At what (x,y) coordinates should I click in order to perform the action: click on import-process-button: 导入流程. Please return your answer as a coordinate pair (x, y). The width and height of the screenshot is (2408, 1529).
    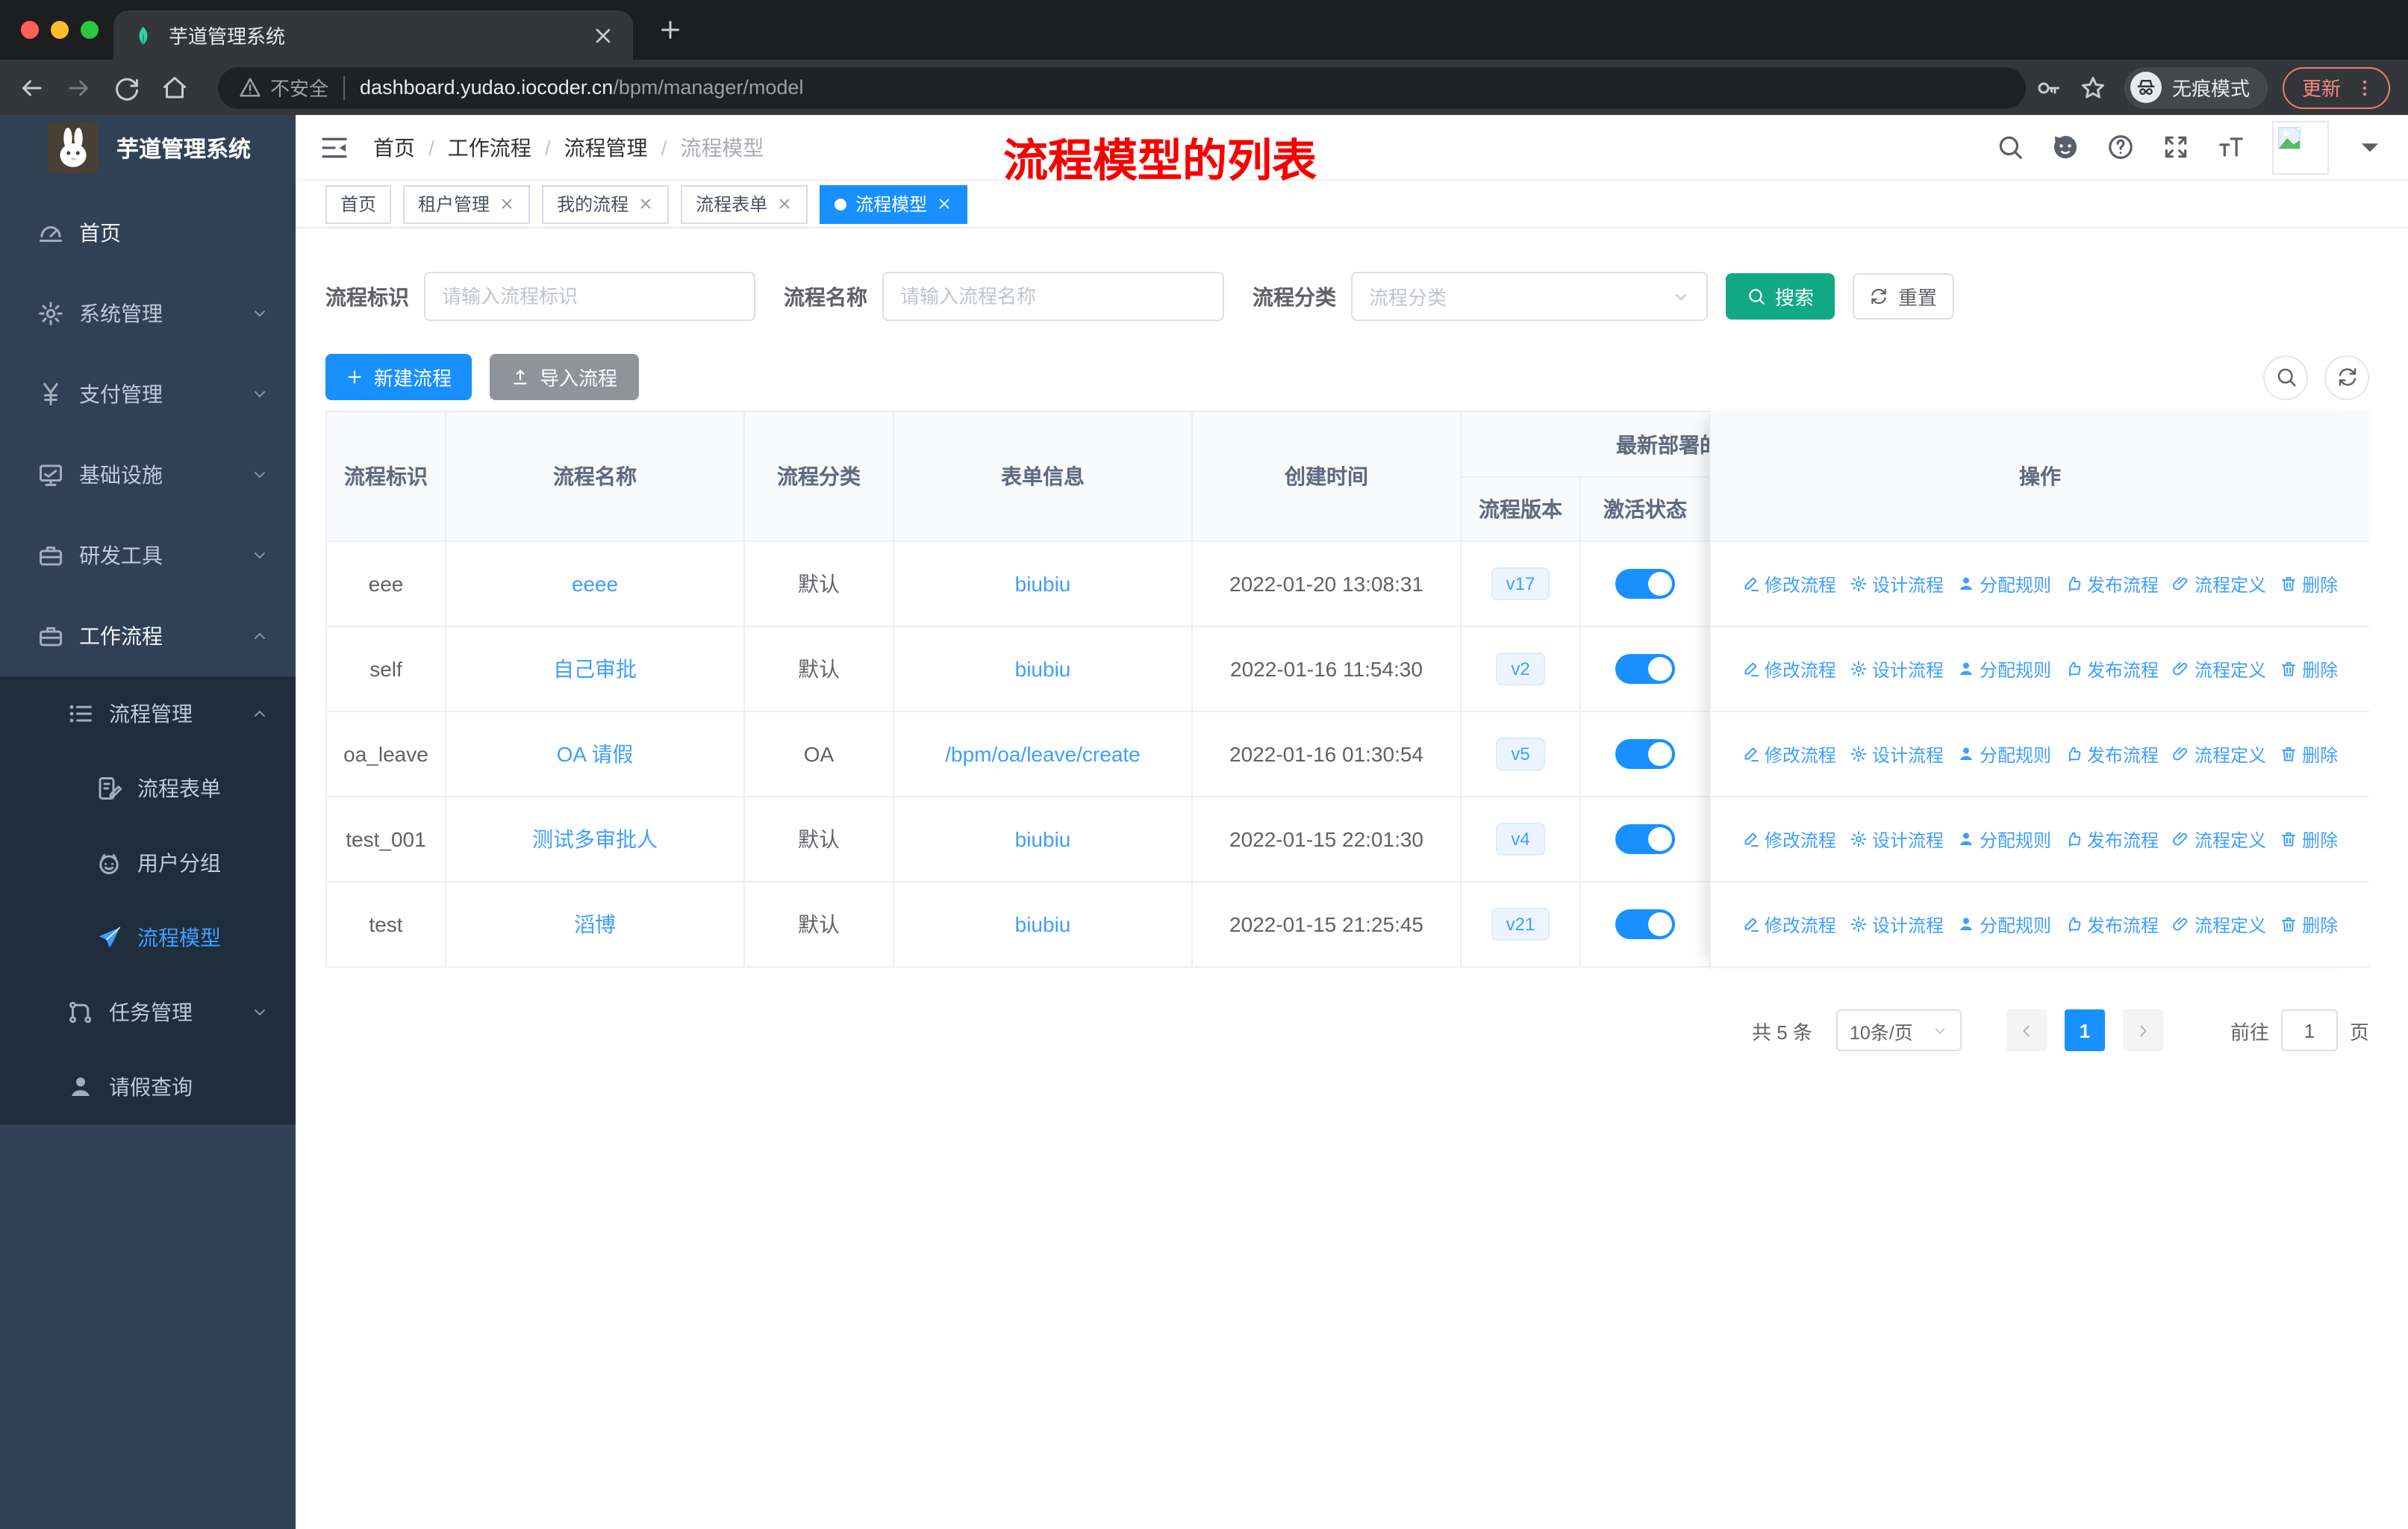
    Looking at the image, I should click on (564, 377).